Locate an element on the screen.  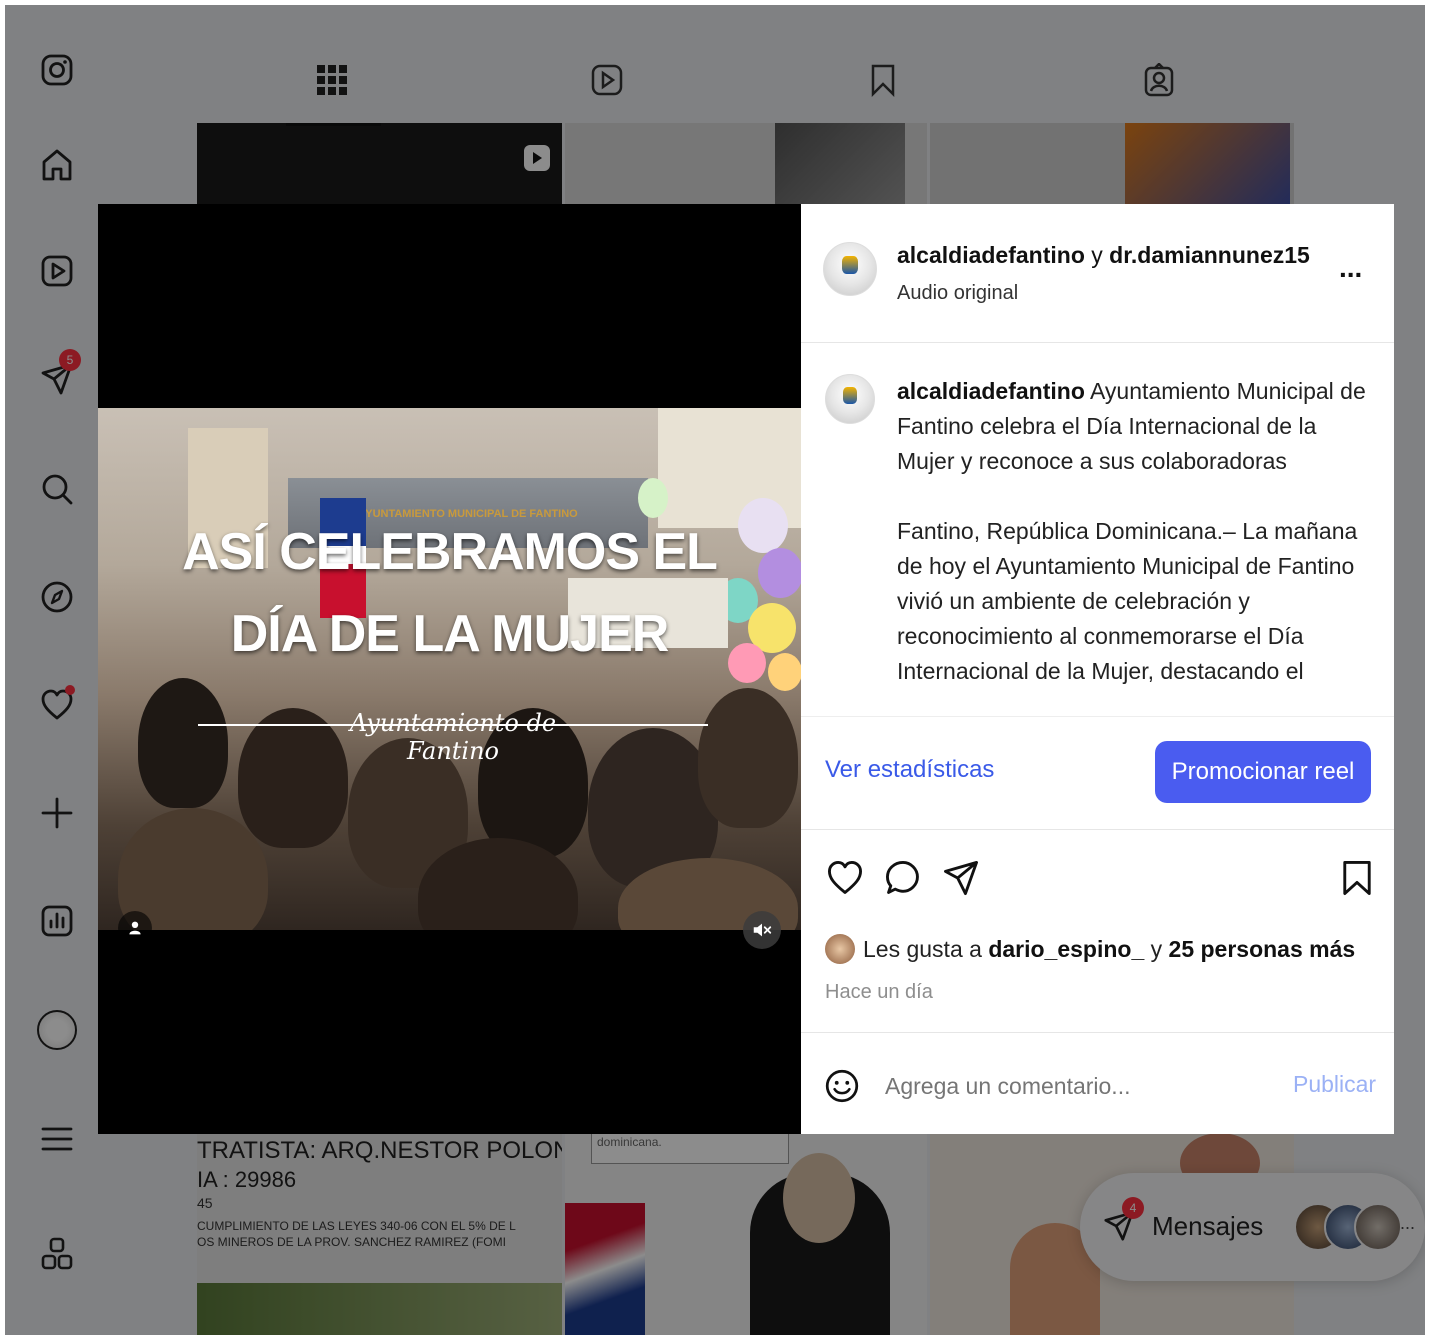
speaker-muted-icon is located at coordinates (762, 930).